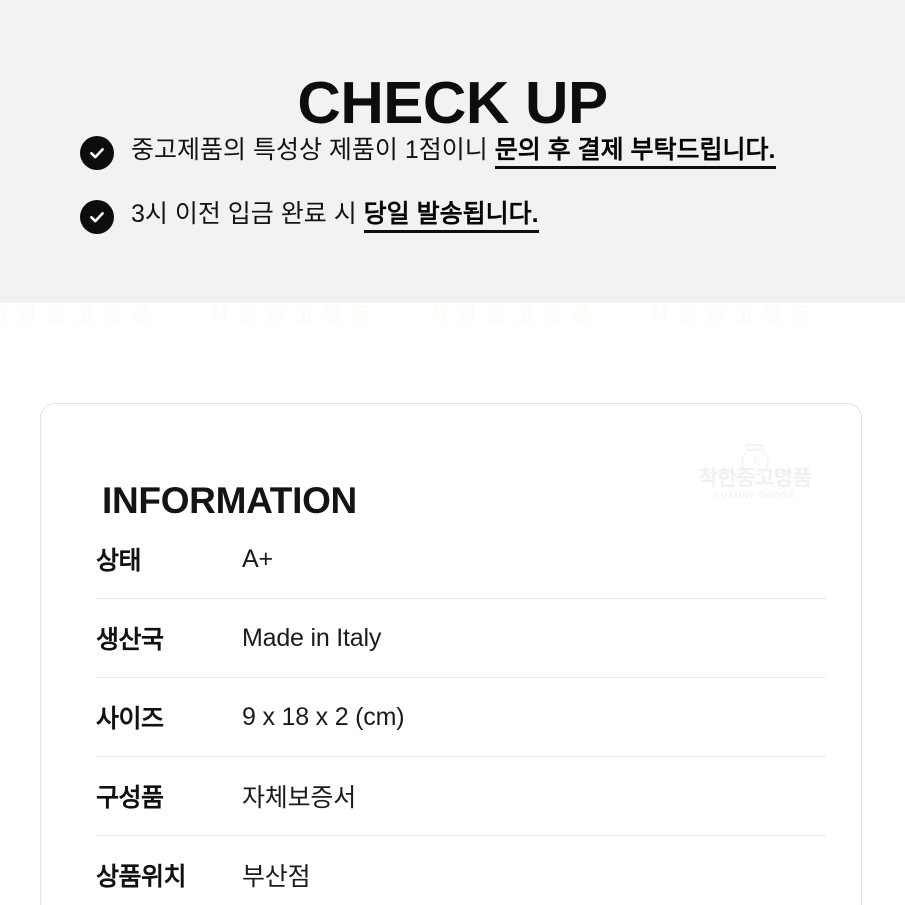 This screenshot has height=905, width=905. What do you see at coordinates (461, 638) in the screenshot?
I see `table-row: 생산국 Made in Italy` at bounding box center [461, 638].